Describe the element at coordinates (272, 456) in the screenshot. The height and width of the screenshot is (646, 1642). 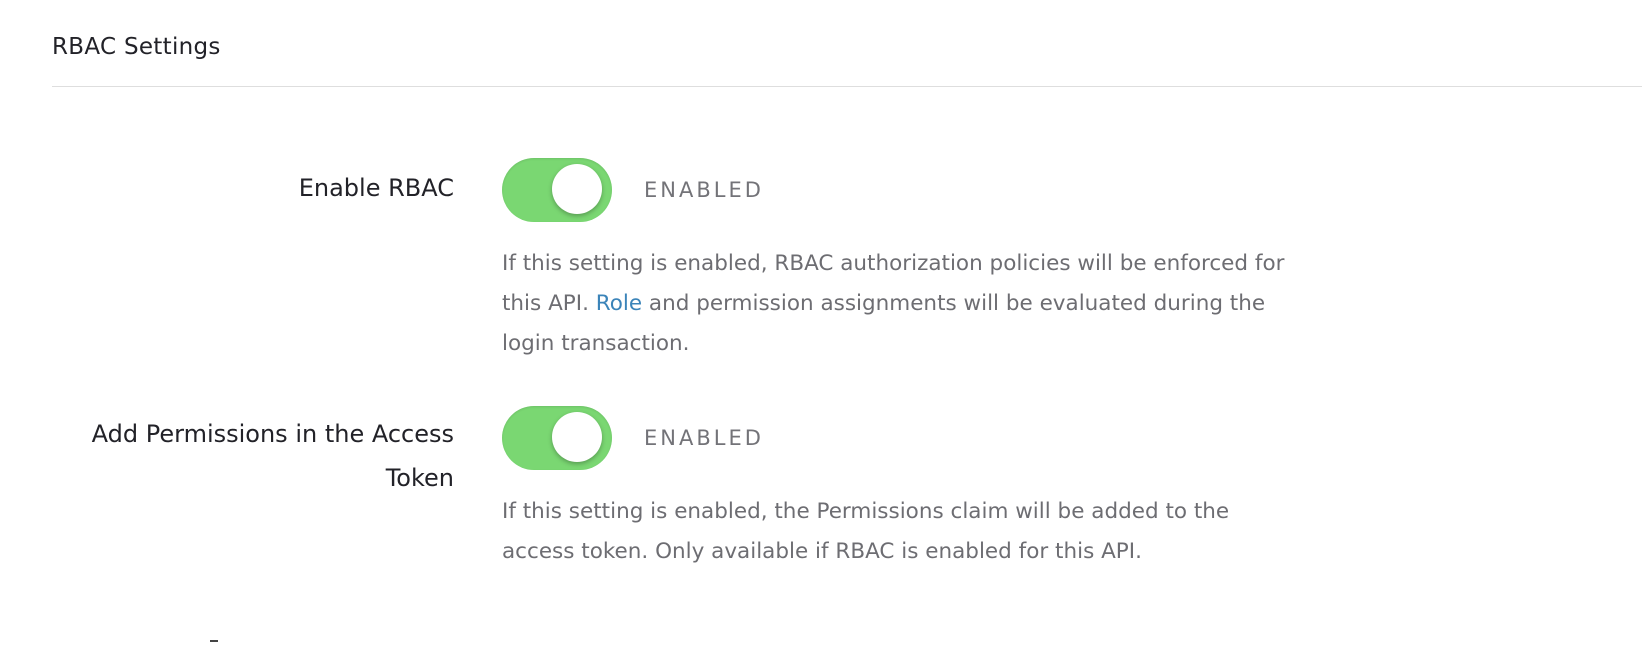
I see `setting-label: Add Permissions in the Access Token` at that location.